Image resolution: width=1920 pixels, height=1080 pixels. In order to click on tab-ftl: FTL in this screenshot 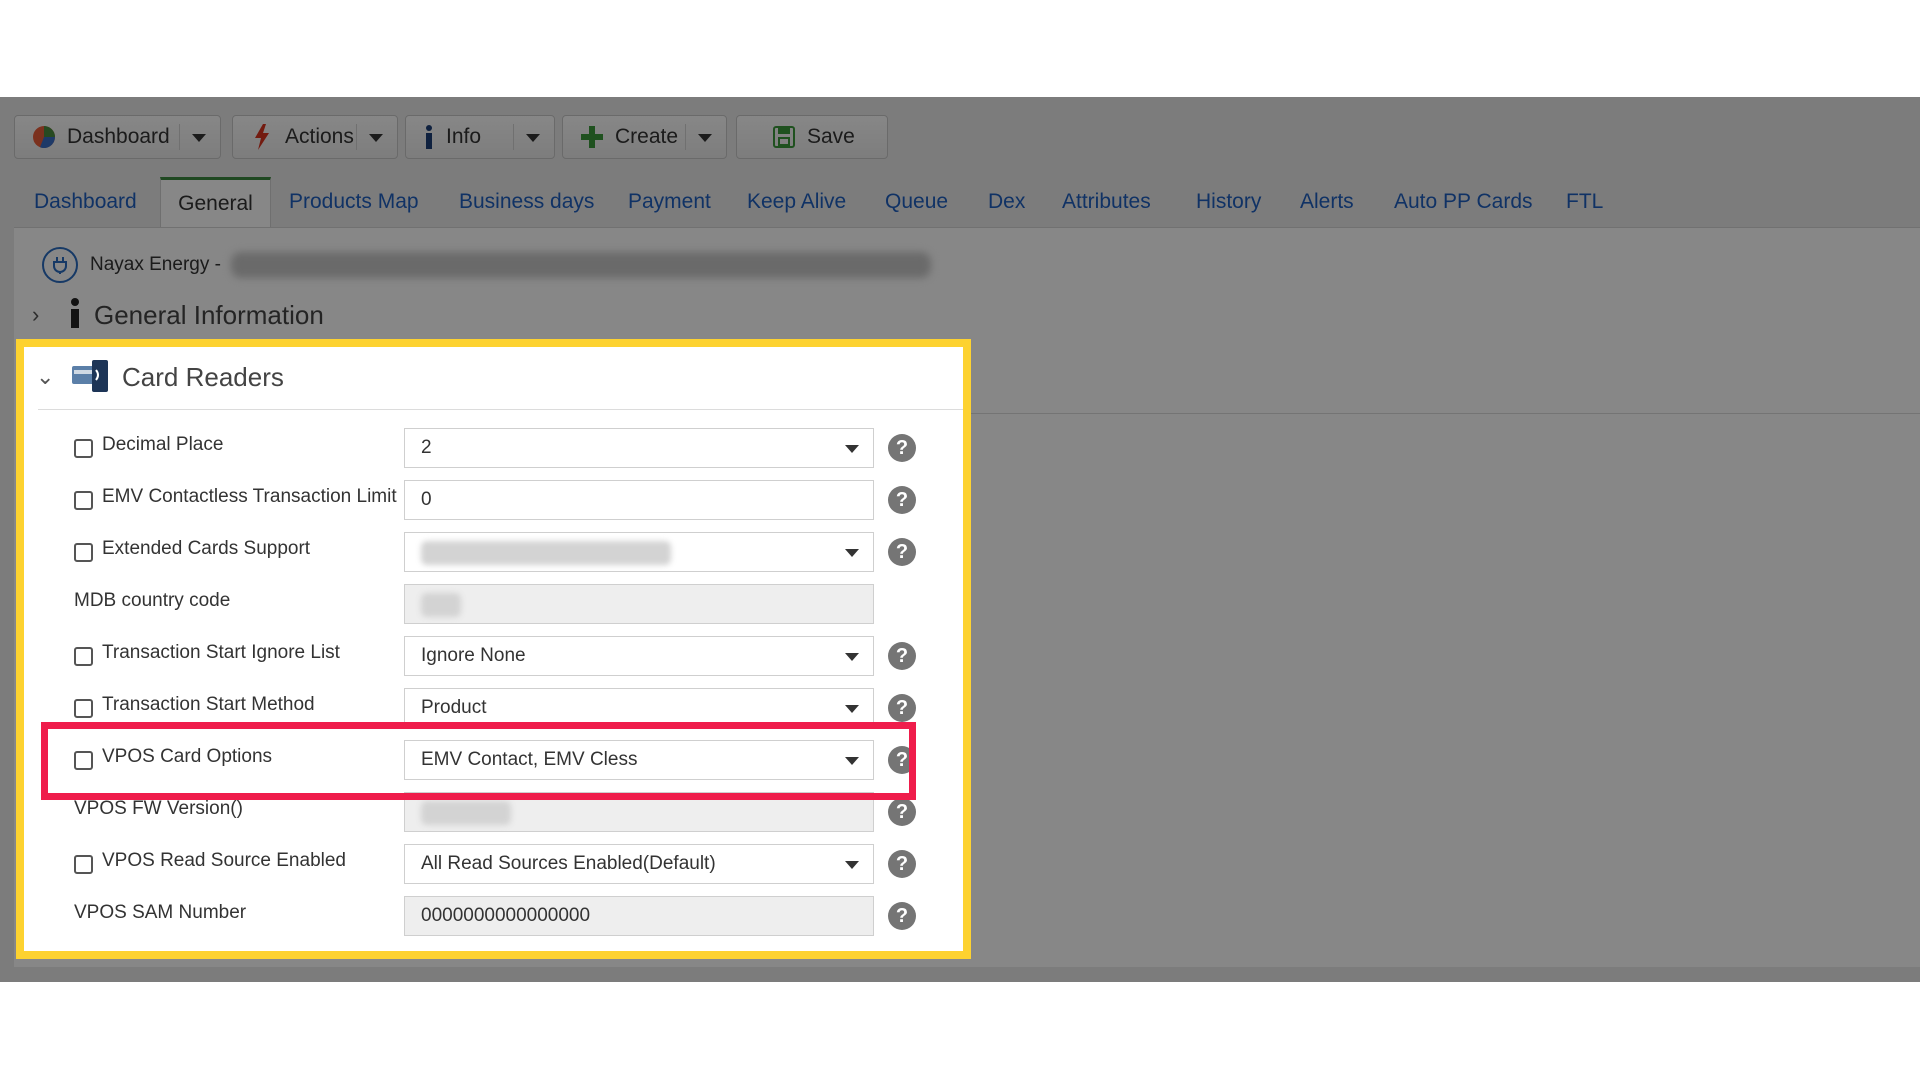, I will do `click(1584, 202)`.